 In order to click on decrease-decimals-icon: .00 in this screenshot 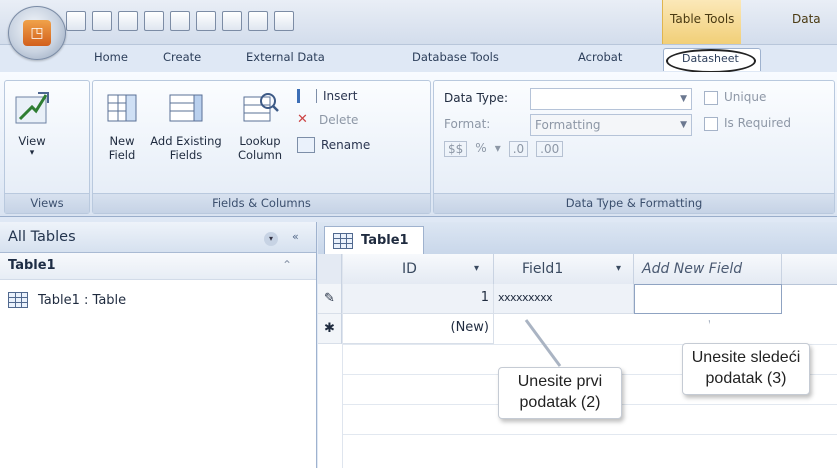, I will do `click(550, 149)`.